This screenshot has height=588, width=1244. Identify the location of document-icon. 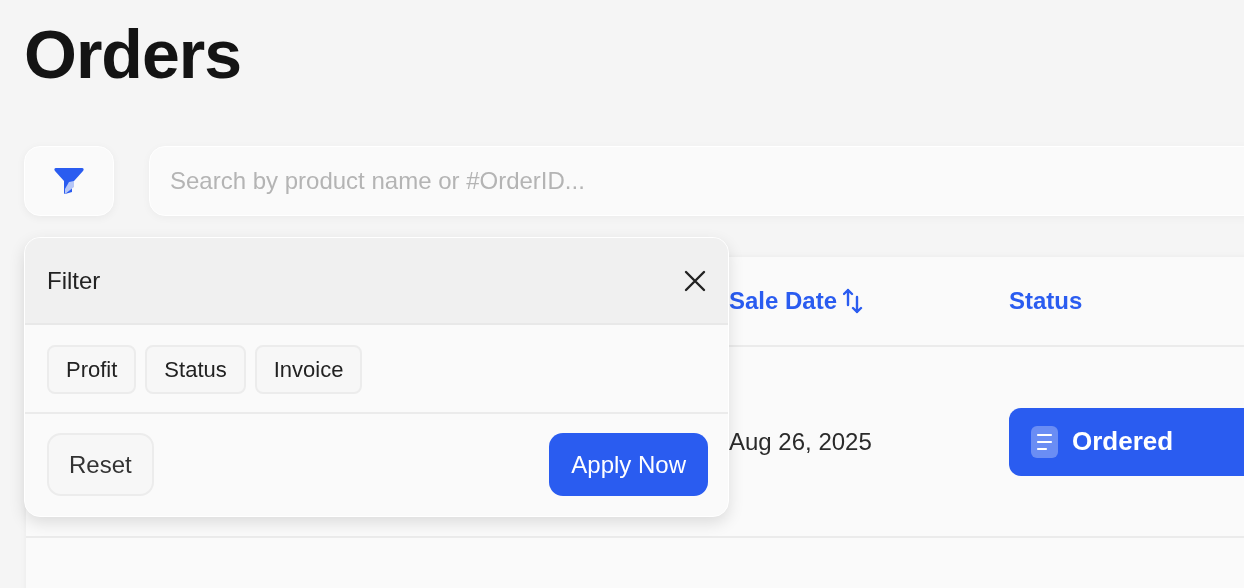
(1044, 441).